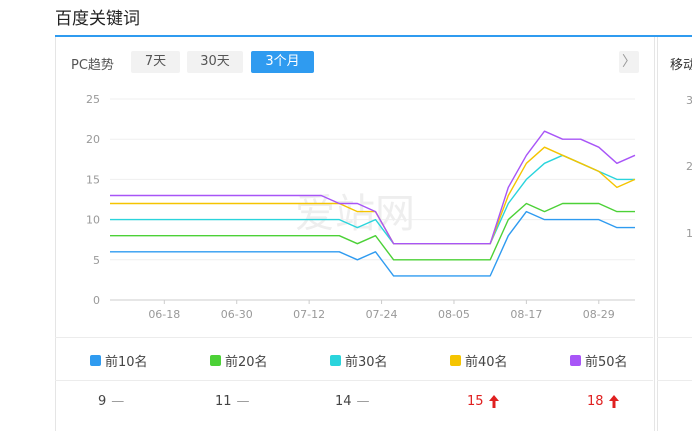 The height and width of the screenshot is (431, 692). I want to click on legend-label: 前10名, so click(126, 362).